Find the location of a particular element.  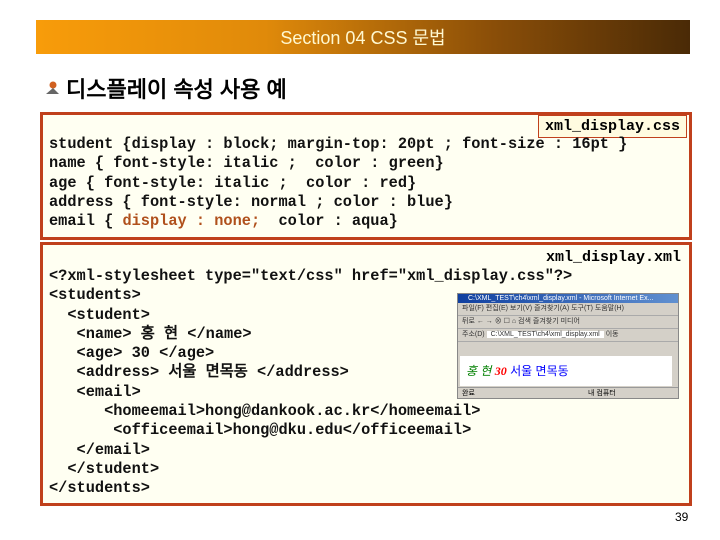

code-text: color : aqua} is located at coordinates (329, 221).